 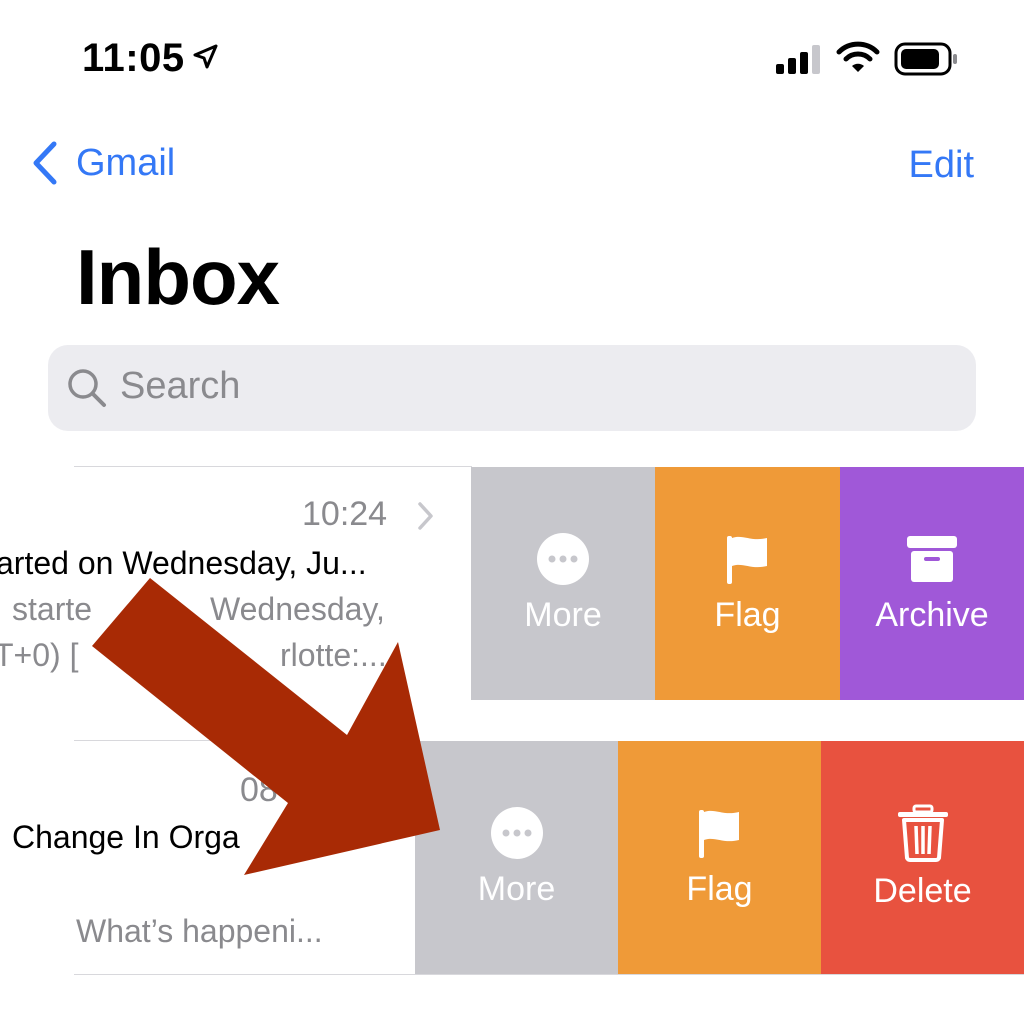 I want to click on back-button-label: Gmail, so click(x=126, y=162).